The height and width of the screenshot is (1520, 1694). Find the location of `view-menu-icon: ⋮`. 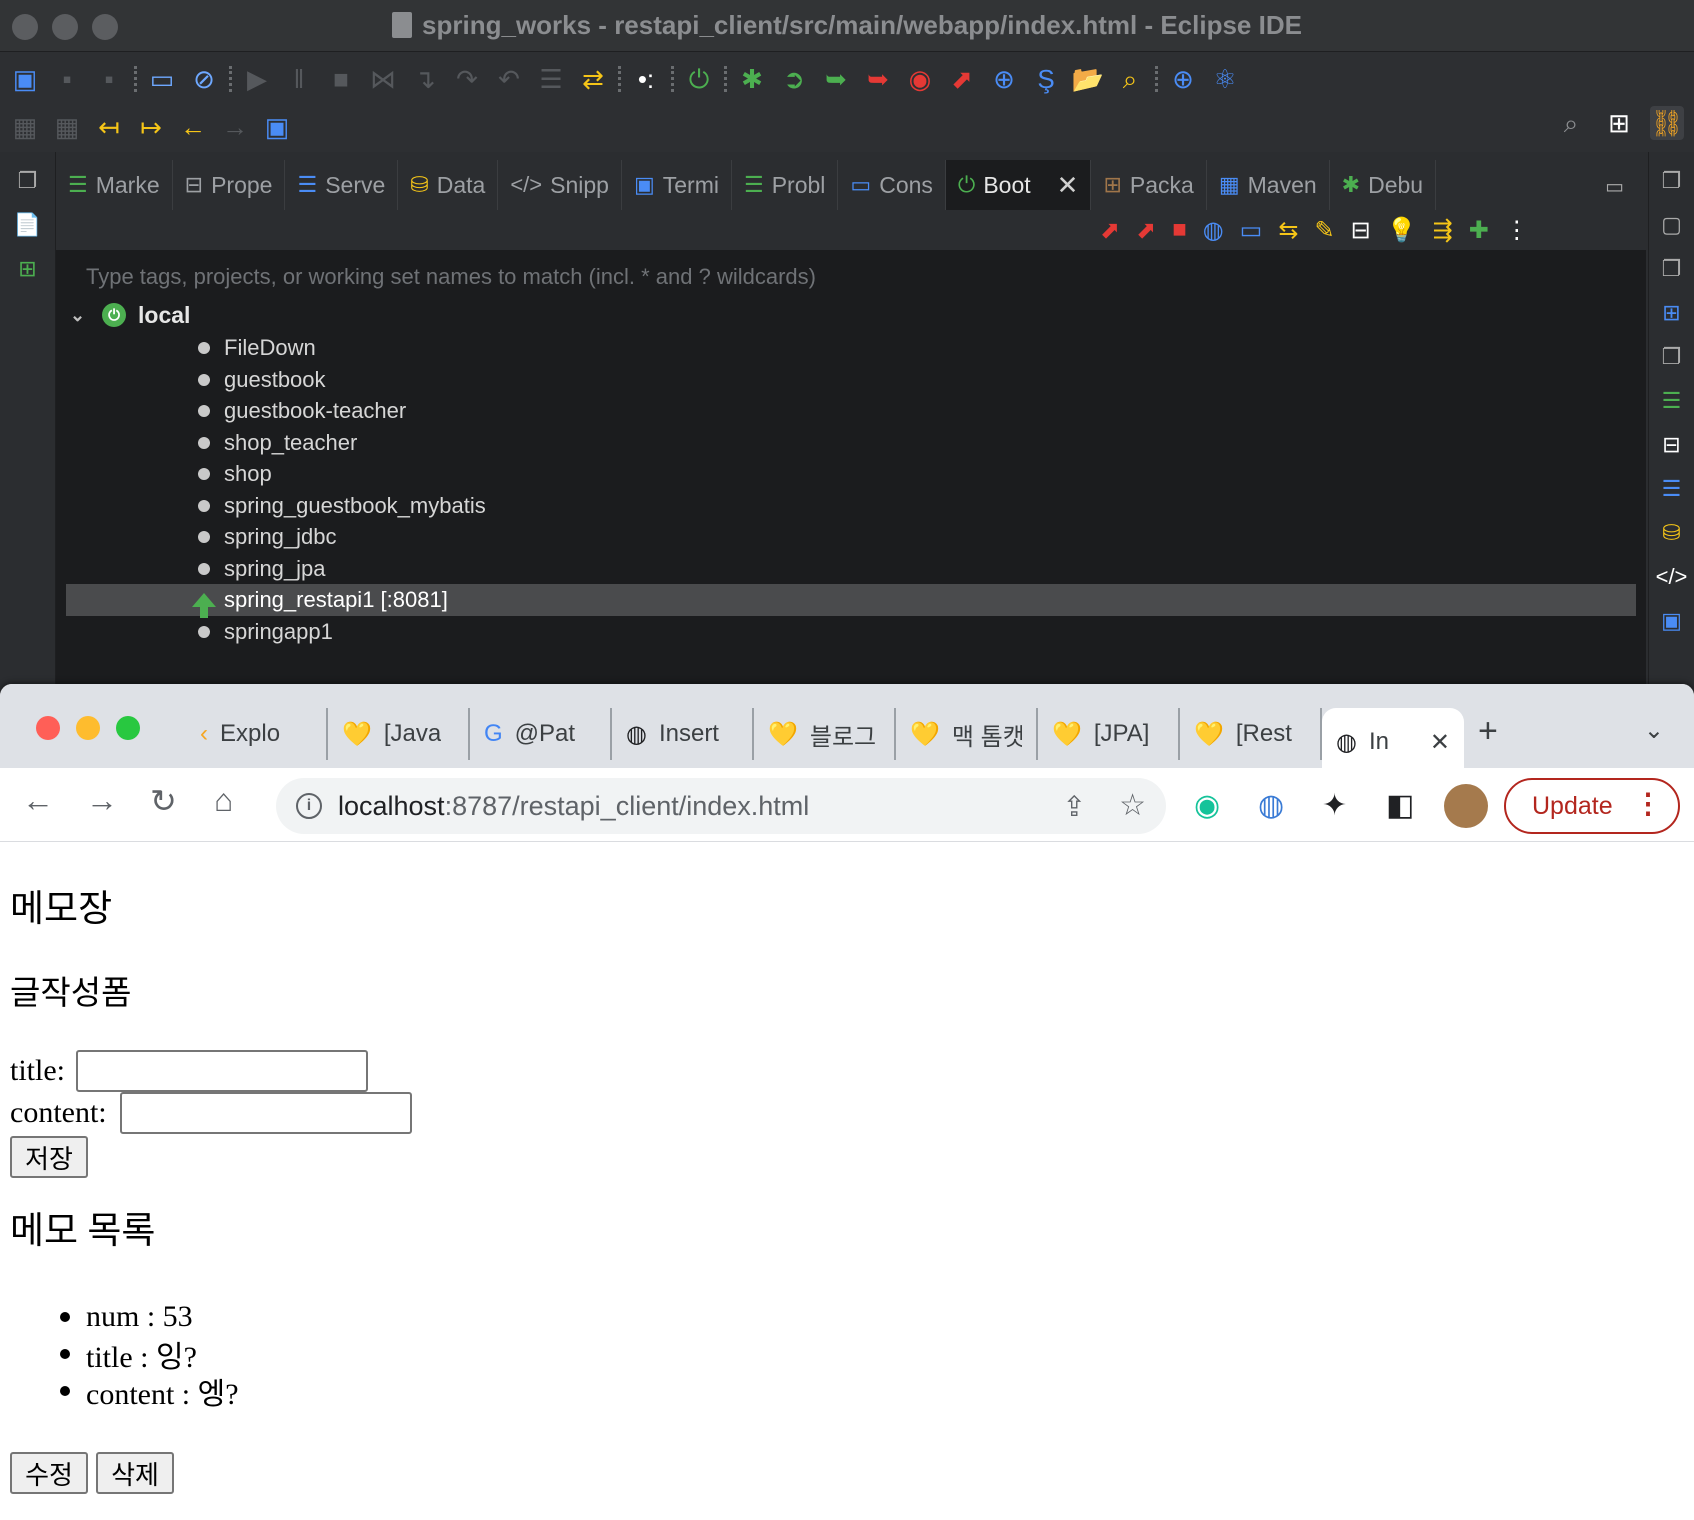

view-menu-icon: ⋮ is located at coordinates (1517, 230).